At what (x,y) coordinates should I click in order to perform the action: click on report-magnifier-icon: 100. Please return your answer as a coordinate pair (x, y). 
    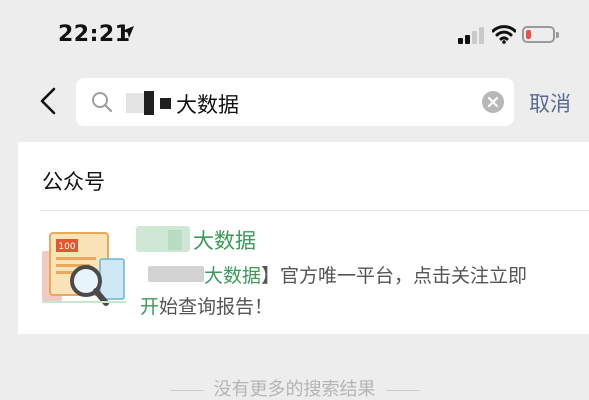
    Looking at the image, I should click on (84, 269).